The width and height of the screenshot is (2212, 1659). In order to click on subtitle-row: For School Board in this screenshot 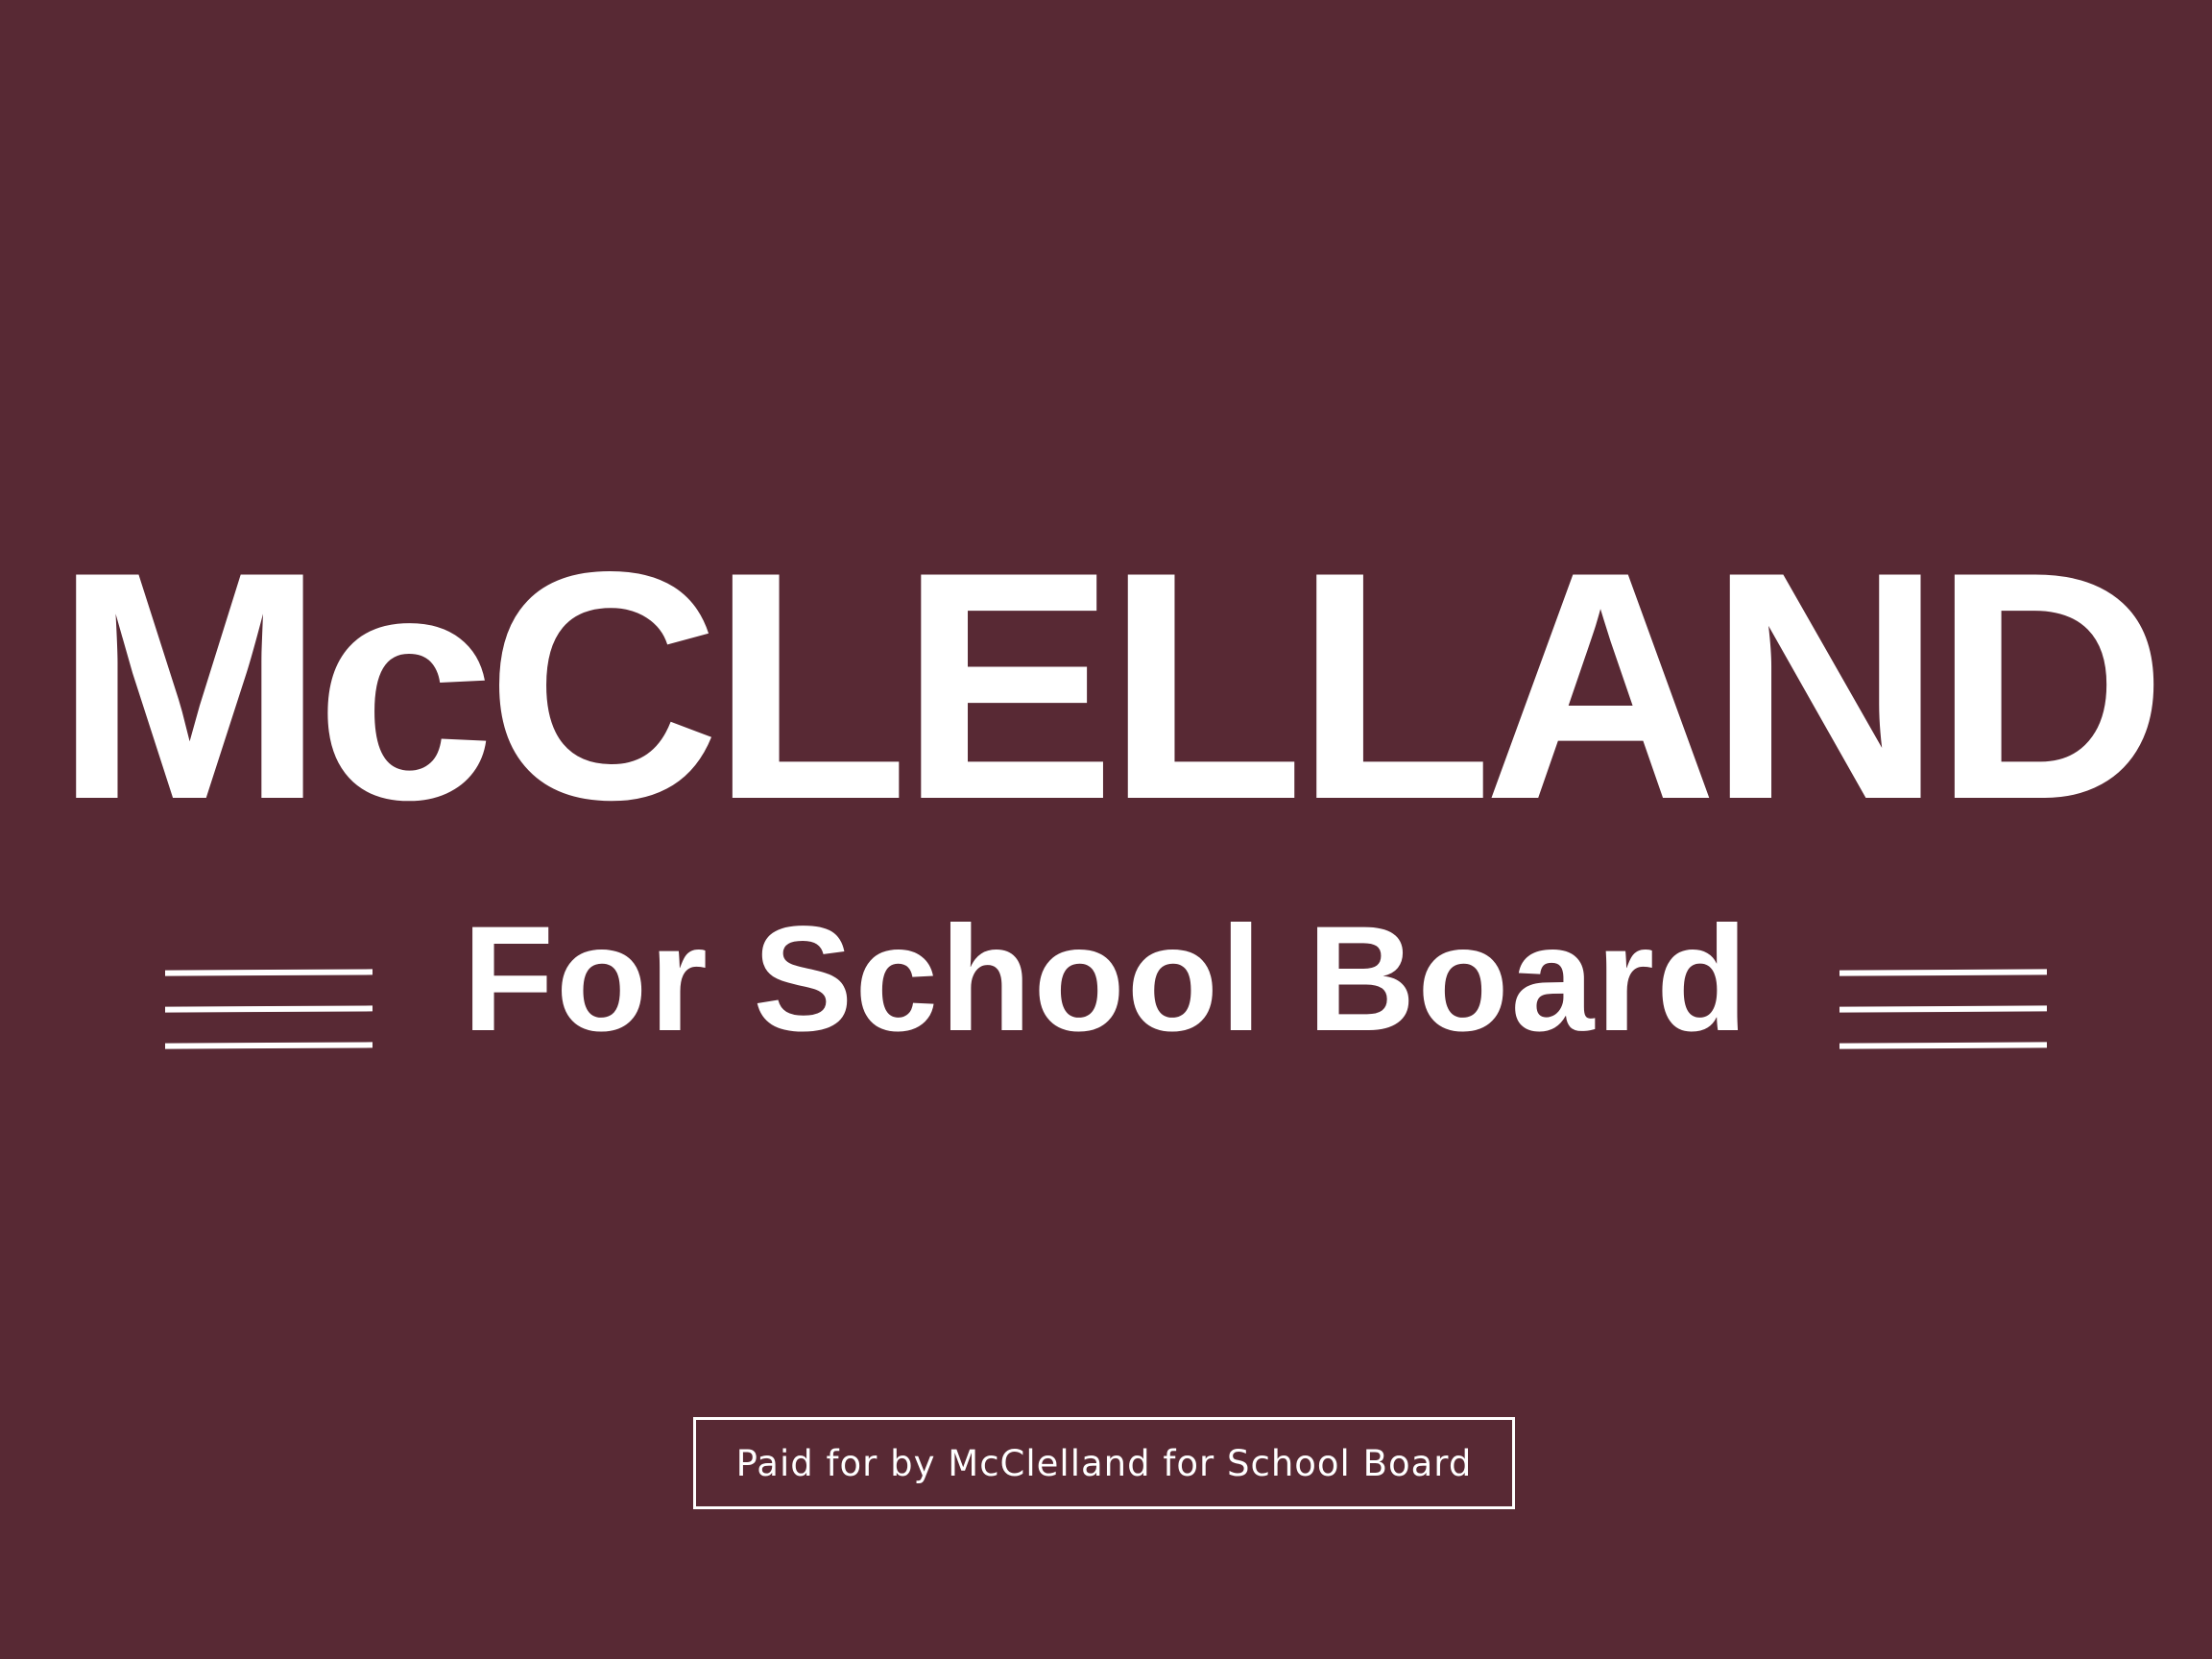, I will do `click(1106, 979)`.